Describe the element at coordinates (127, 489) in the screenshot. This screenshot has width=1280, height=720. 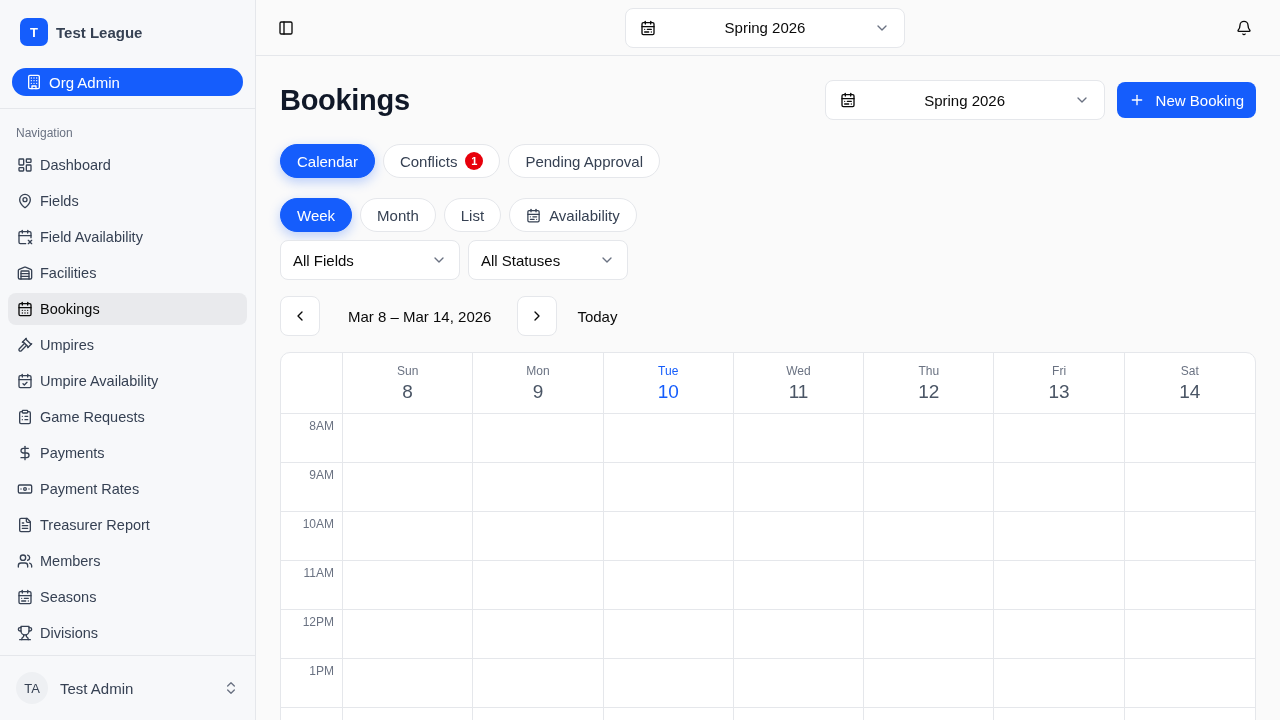
I see `nav-item: Payment Rates` at that location.